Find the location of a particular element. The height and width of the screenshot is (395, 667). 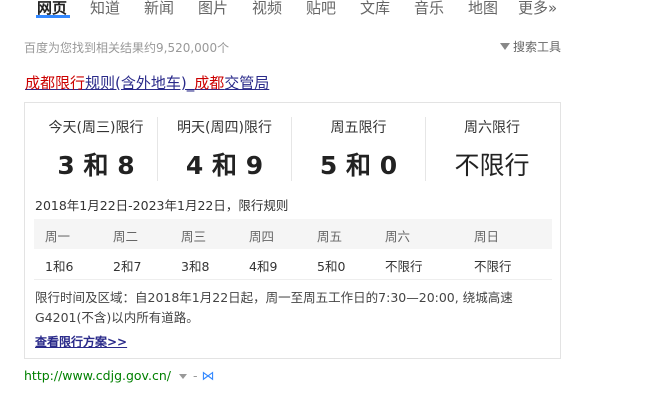

table-cell: 4和9 is located at coordinates (263, 266).